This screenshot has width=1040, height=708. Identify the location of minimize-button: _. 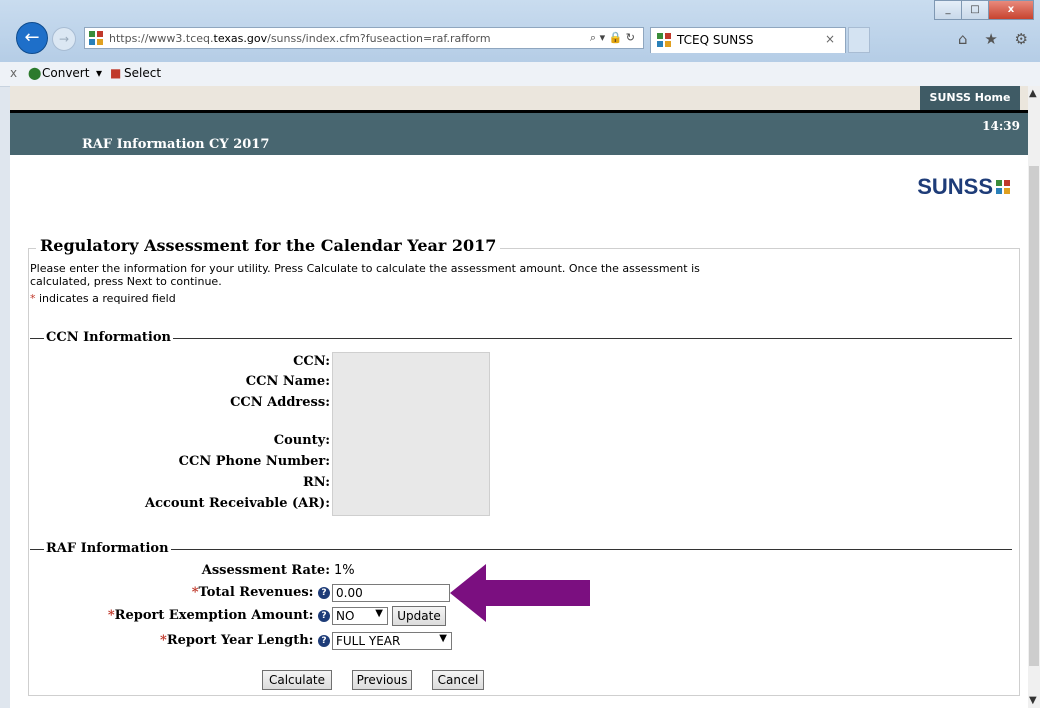
(948, 10).